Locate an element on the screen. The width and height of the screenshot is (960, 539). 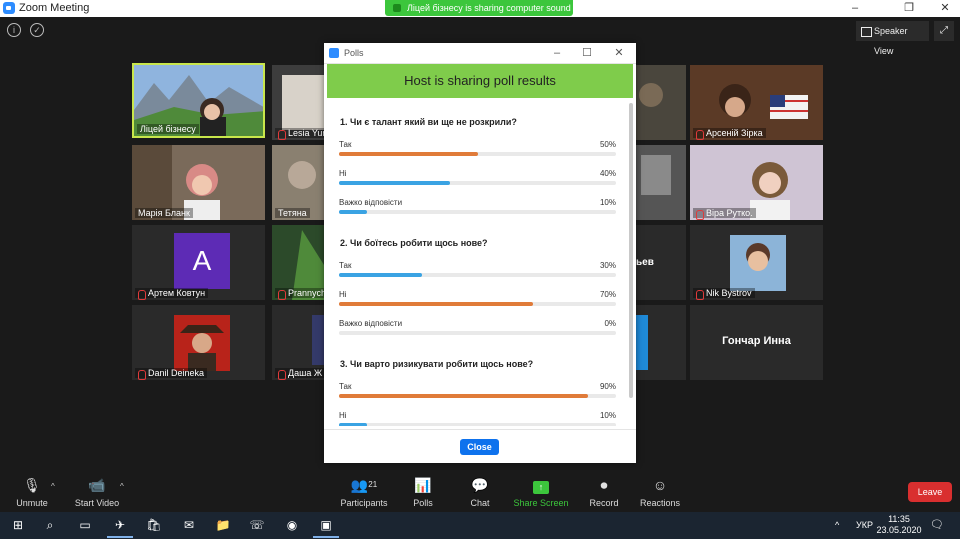
option-label: Ні is located at coordinates (343, 415).